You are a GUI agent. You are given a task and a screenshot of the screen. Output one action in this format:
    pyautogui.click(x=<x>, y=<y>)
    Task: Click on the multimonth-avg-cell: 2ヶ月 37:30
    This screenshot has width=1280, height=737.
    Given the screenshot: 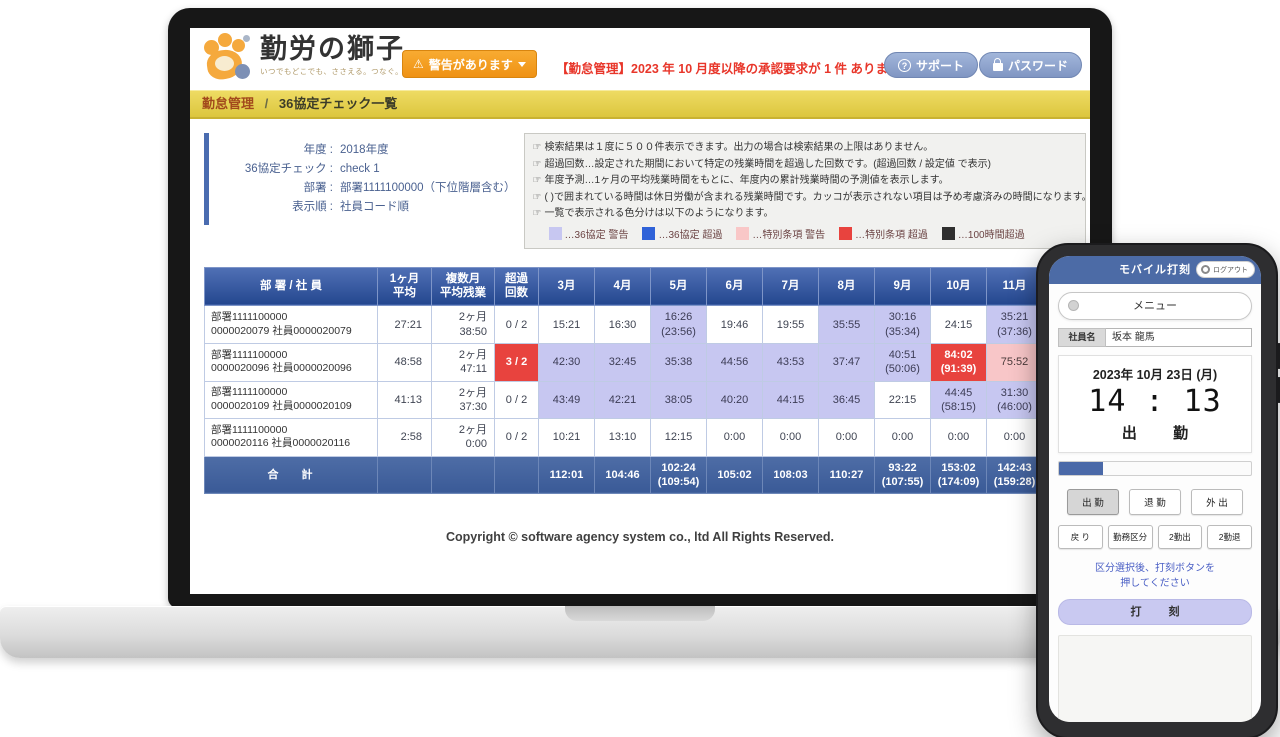 What is the action you would take?
    pyautogui.click(x=463, y=400)
    